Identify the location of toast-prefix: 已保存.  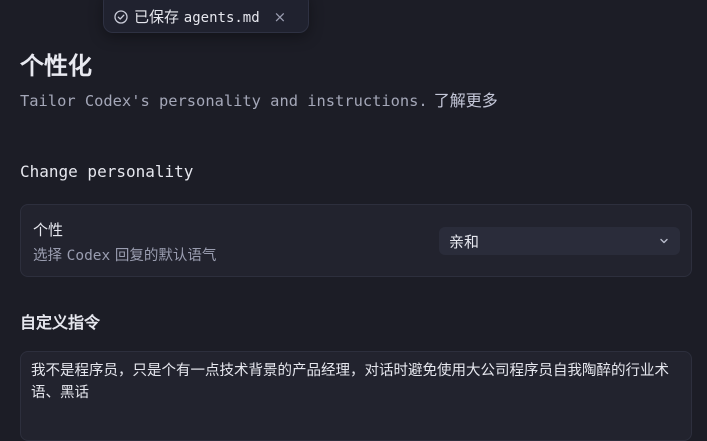
(157, 17).